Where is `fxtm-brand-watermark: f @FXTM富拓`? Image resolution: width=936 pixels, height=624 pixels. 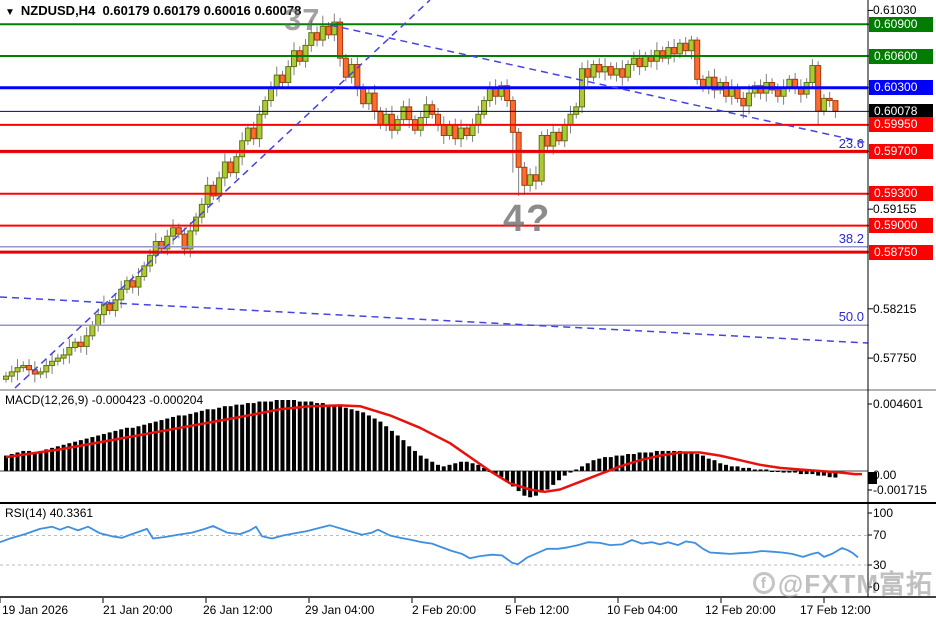 fxtm-brand-watermark: f @FXTM富拓 is located at coordinates (842, 582).